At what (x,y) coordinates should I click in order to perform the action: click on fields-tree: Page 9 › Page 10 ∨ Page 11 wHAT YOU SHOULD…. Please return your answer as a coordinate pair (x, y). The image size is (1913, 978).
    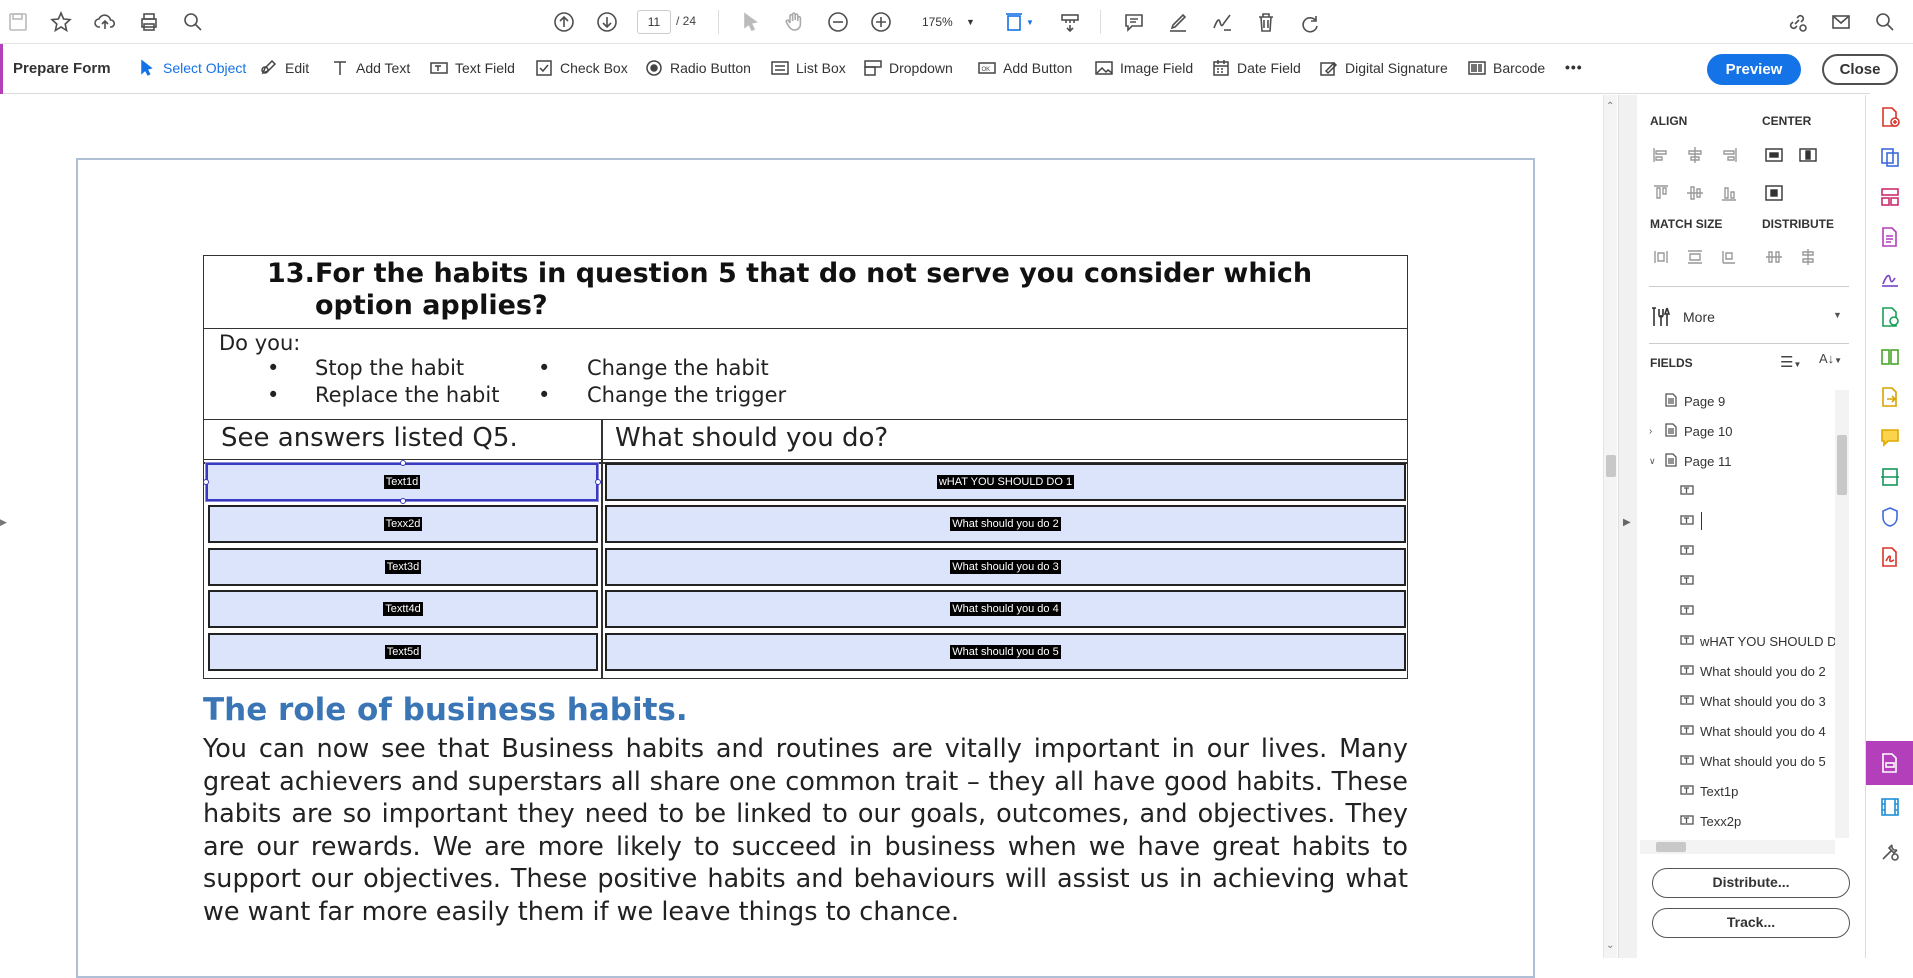
    Looking at the image, I should click on (1749, 612).